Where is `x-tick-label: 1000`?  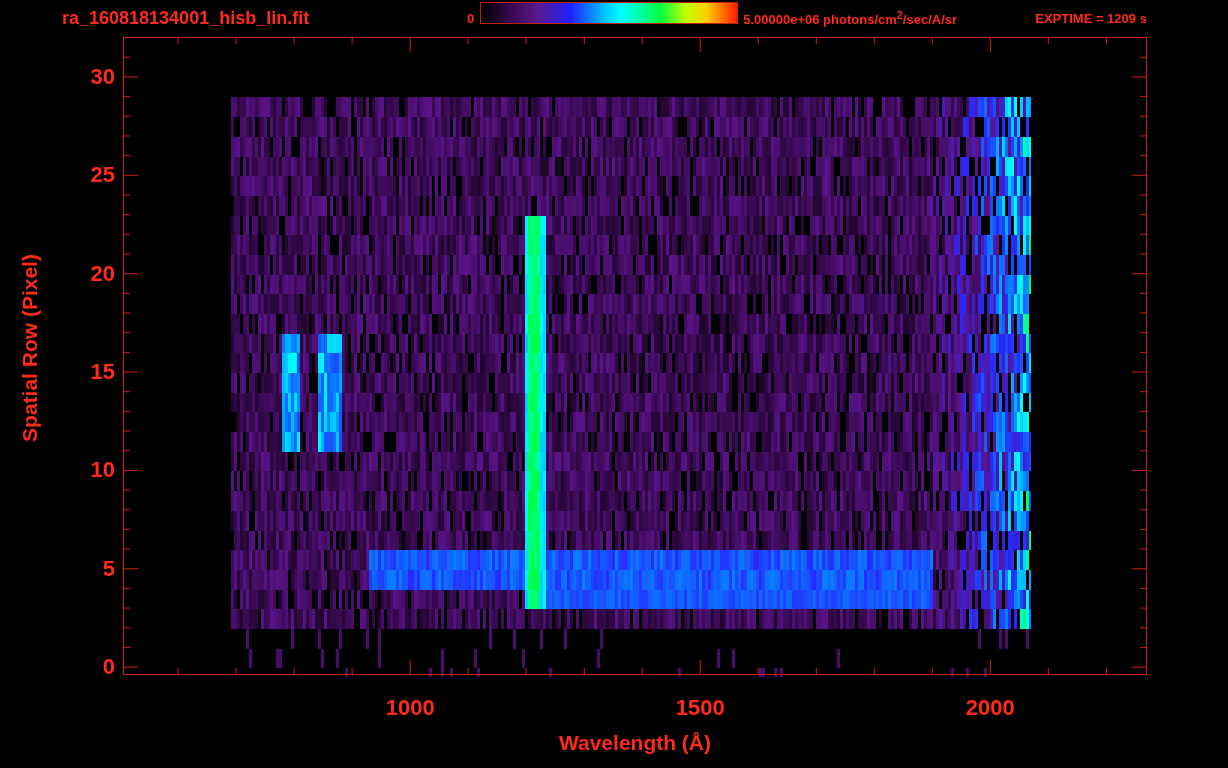 x-tick-label: 1000 is located at coordinates (410, 708).